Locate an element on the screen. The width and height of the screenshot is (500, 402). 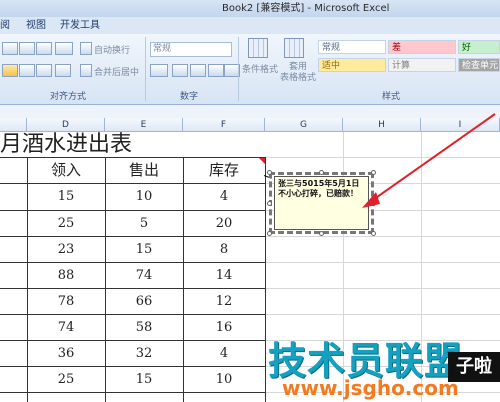
currency-icon is located at coordinates (159, 70).